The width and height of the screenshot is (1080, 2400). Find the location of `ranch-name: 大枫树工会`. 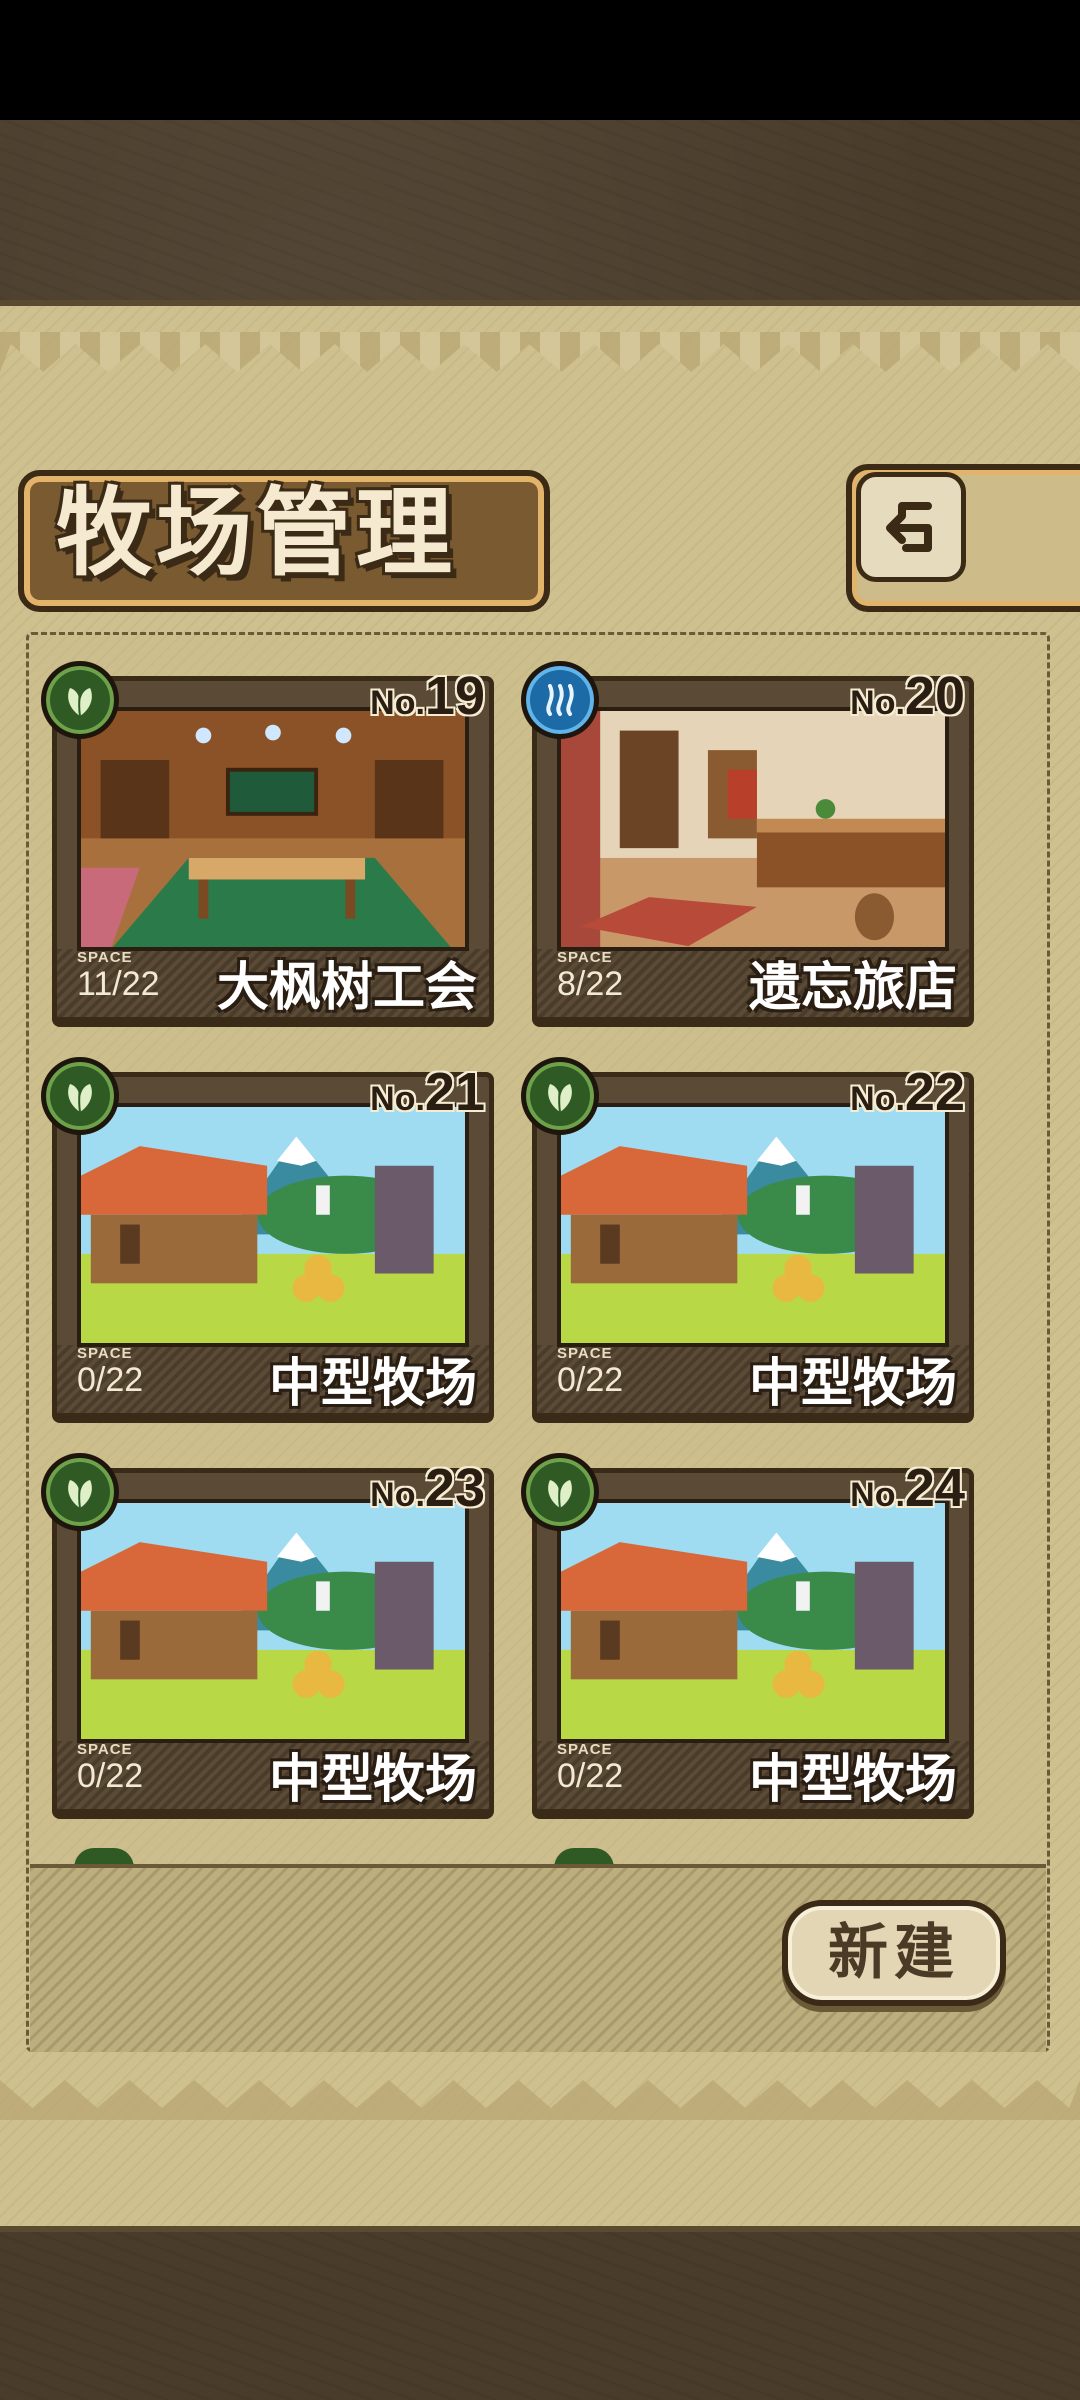

ranch-name: 大枫树工会 is located at coordinates (346, 988).